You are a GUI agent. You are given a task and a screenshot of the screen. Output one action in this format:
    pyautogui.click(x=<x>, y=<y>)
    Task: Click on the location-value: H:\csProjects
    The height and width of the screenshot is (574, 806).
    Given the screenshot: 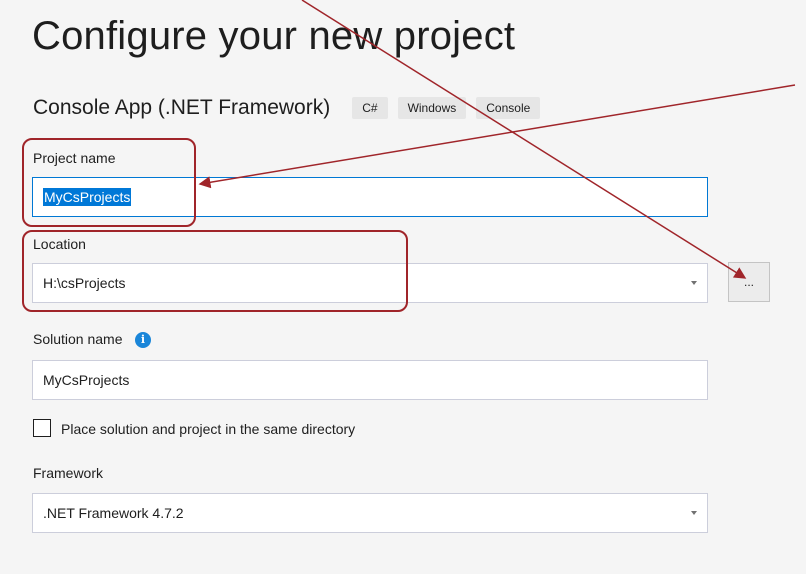 What is the action you would take?
    pyautogui.click(x=84, y=283)
    